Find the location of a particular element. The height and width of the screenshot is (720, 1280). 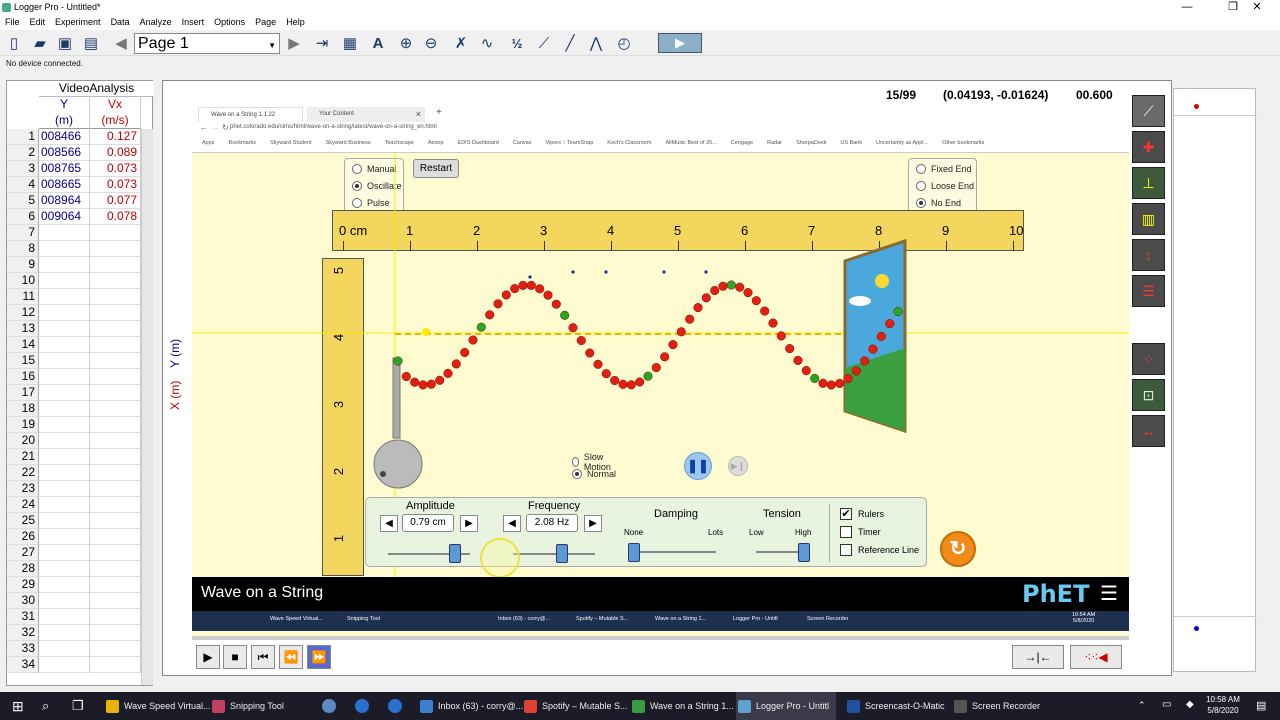

cell-vx: 0.078 is located at coordinates (115, 217).